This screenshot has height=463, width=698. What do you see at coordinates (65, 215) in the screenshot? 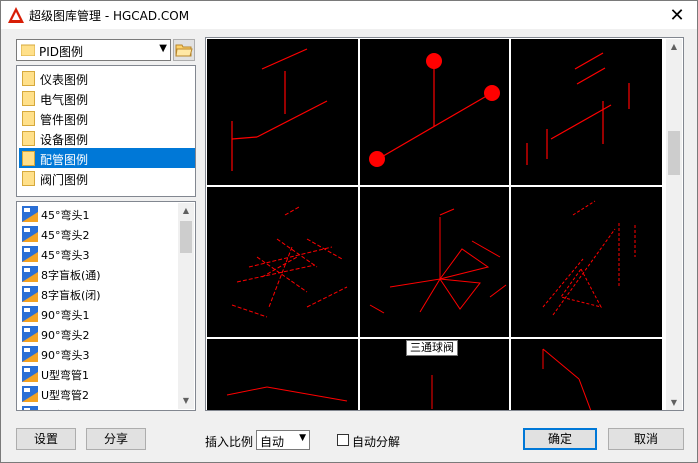
I see `symbol-label: 45°弯头1` at bounding box center [65, 215].